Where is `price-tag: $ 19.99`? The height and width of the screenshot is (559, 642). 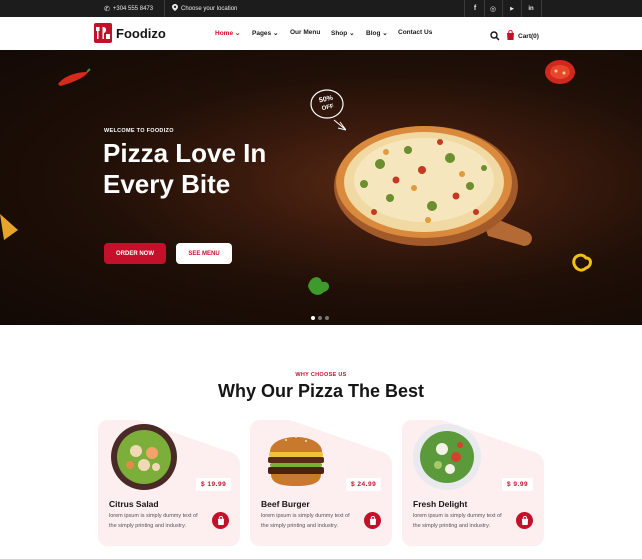 price-tag: $ 19.99 is located at coordinates (214, 484).